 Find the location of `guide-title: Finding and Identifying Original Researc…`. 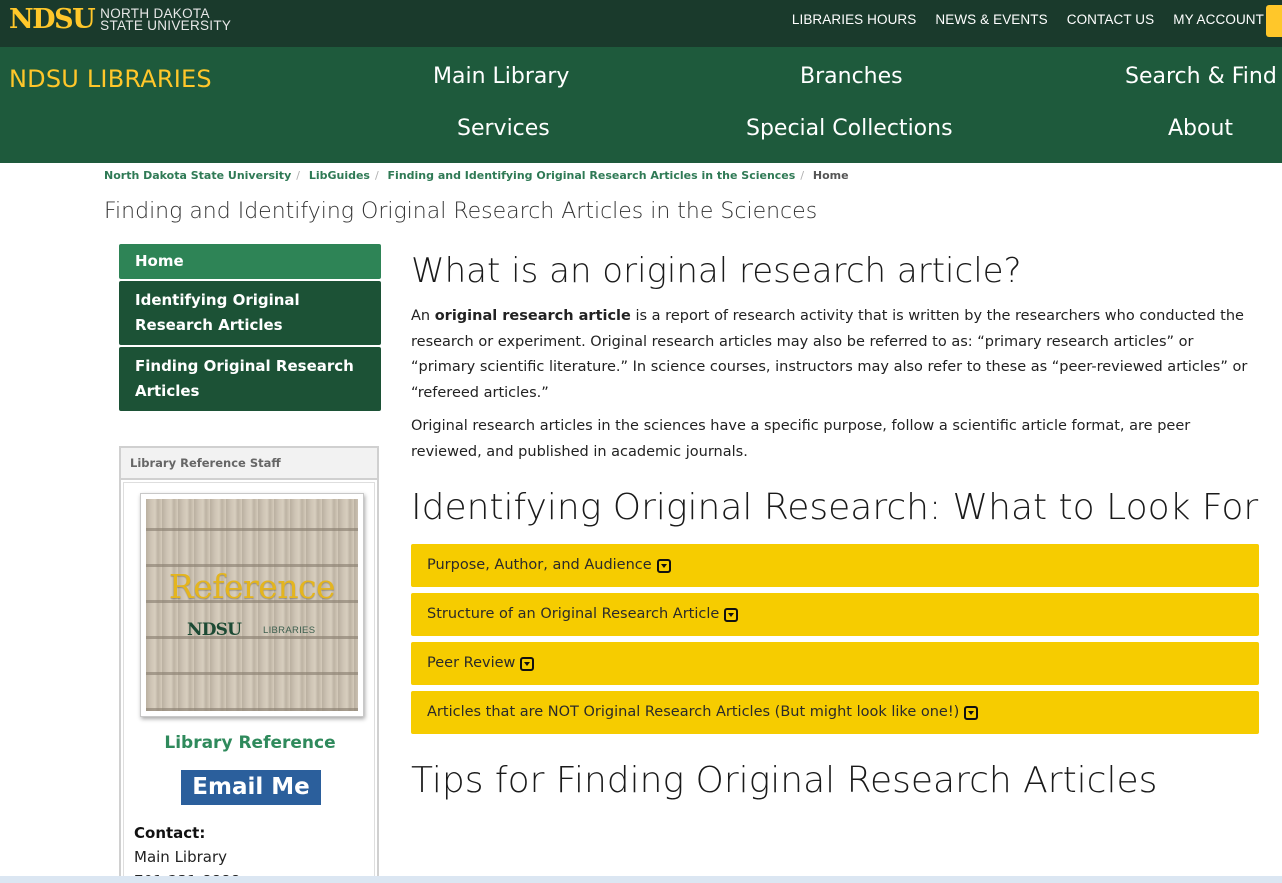

guide-title: Finding and Identifying Original Researc… is located at coordinates (461, 211).